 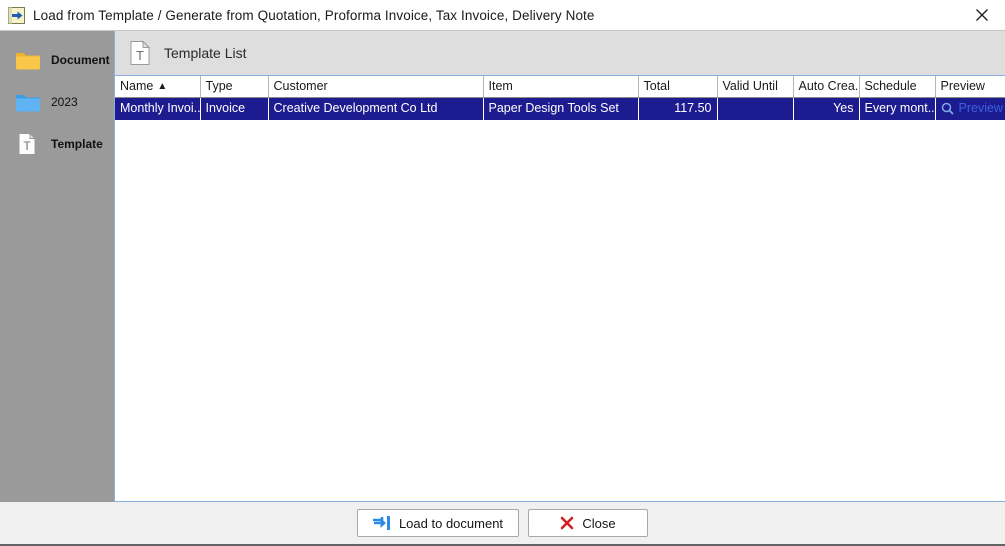 What do you see at coordinates (500, 86) in the screenshot?
I see `column-header-label: Item` at bounding box center [500, 86].